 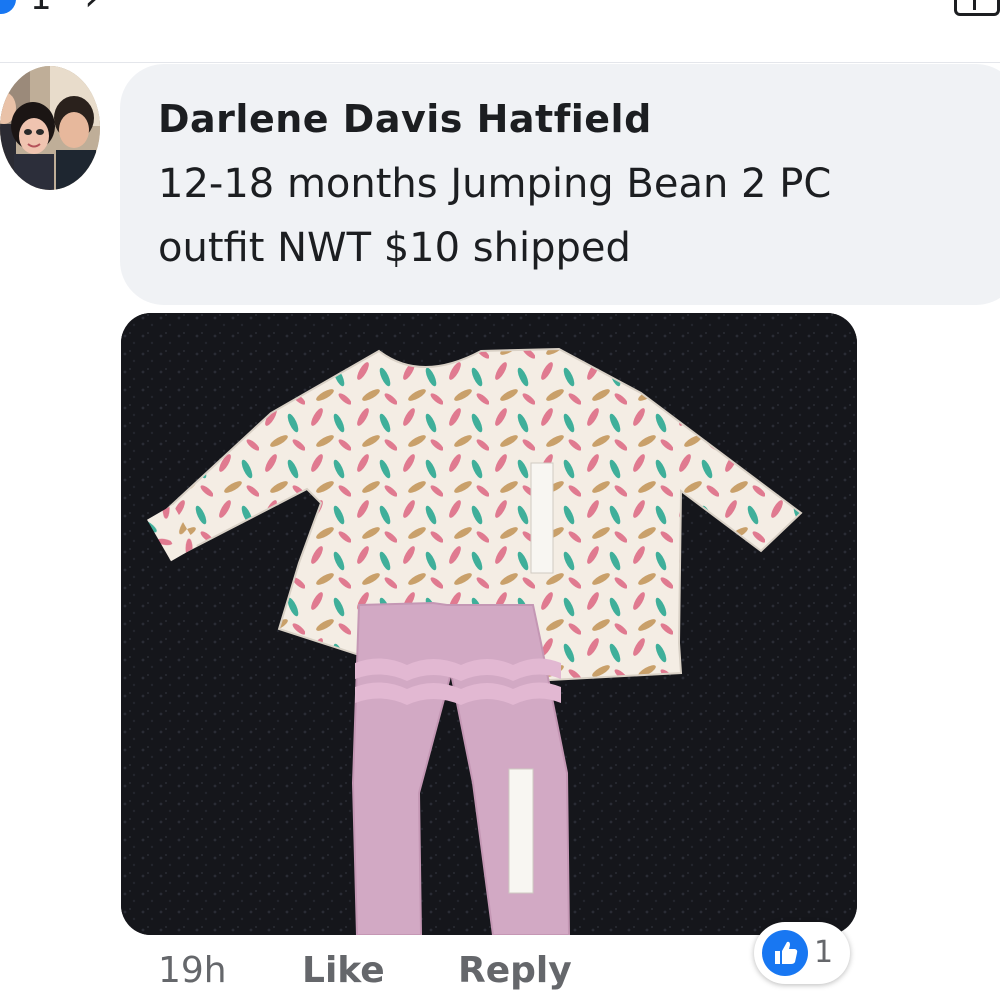 What do you see at coordinates (192, 971) in the screenshot?
I see `comment-timestamp: 19h` at bounding box center [192, 971].